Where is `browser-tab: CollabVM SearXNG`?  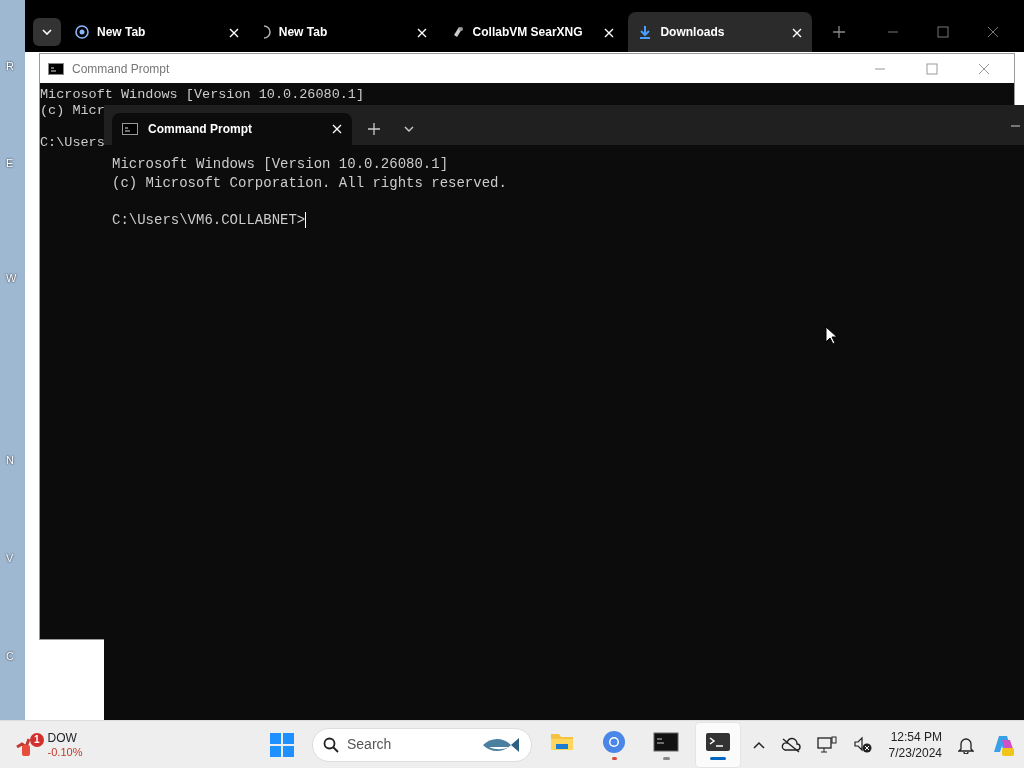 browser-tab: CollabVM SearXNG is located at coordinates (532, 32).